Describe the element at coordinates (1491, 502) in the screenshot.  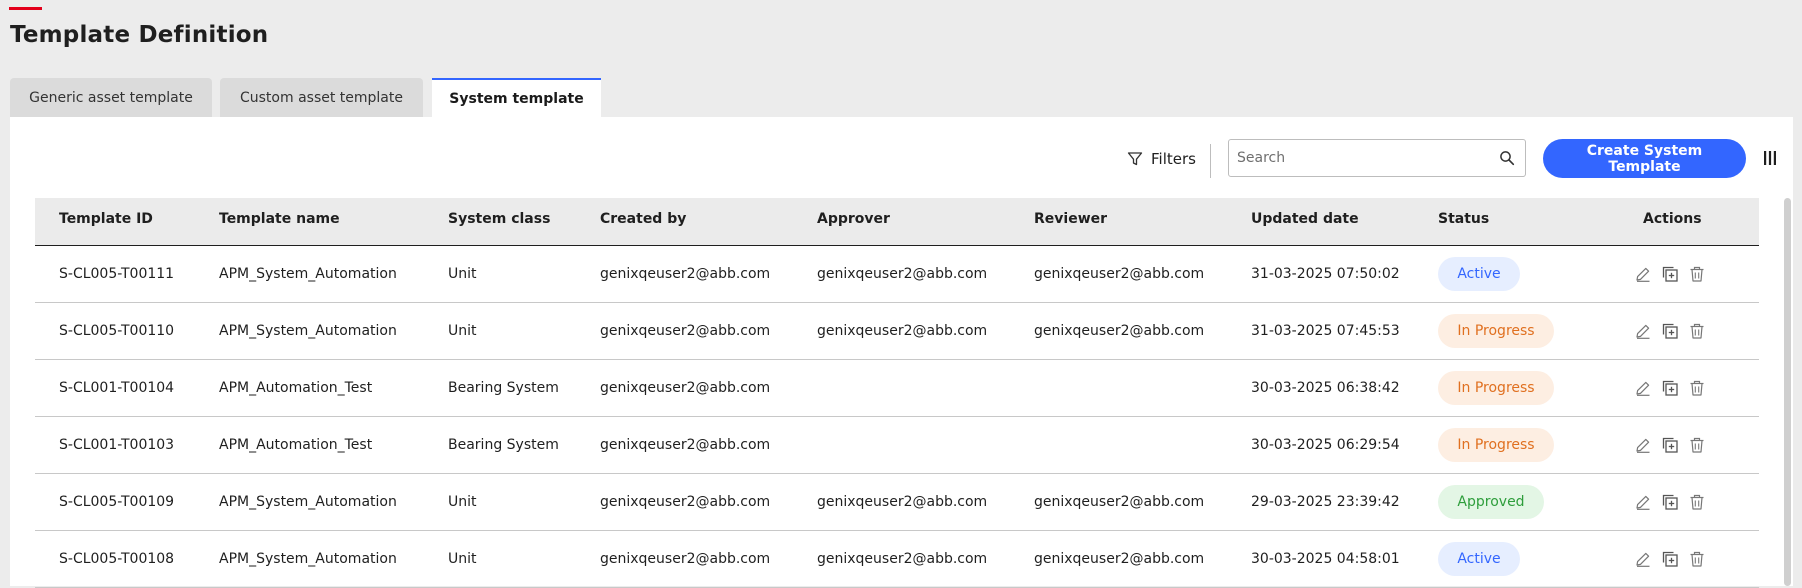
I see `status-badge: Approved` at that location.